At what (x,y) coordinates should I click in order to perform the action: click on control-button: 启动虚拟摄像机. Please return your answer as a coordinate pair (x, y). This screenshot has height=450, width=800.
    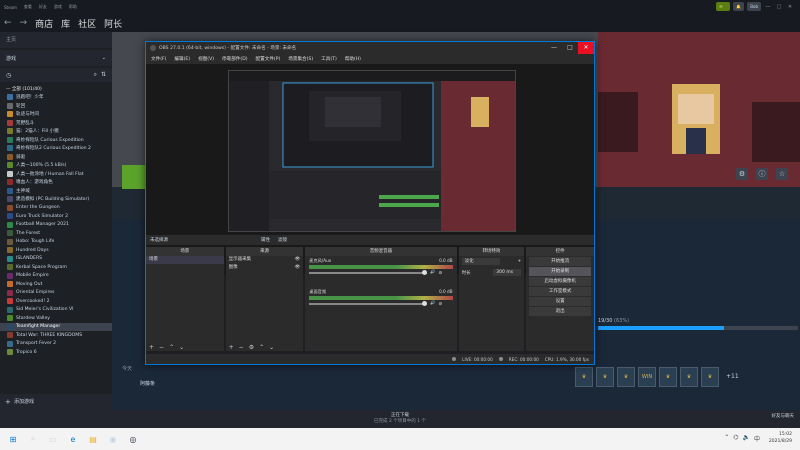
    Looking at the image, I should click on (560, 281).